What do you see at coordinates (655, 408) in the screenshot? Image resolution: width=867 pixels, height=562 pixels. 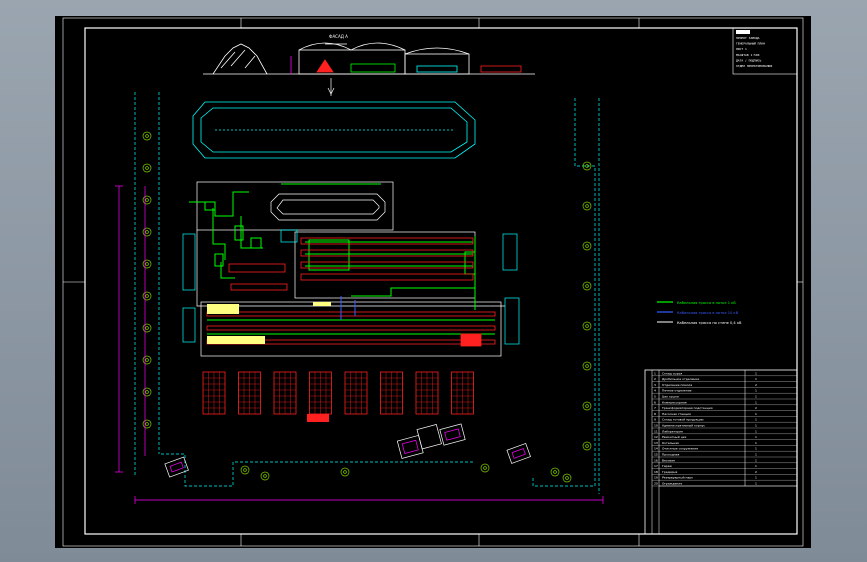 I see `schedule-row-number: 7` at bounding box center [655, 408].